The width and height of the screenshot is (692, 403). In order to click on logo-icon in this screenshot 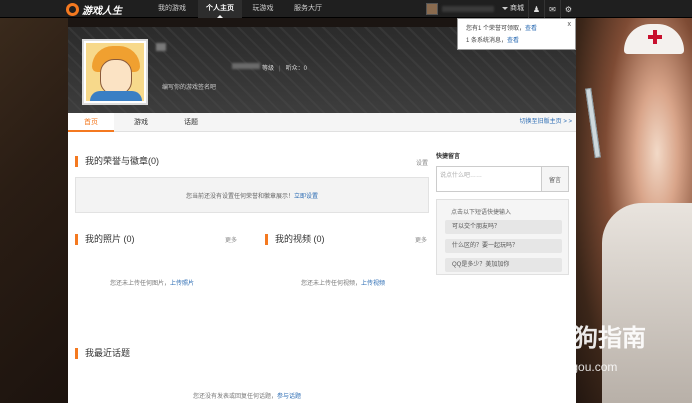, I will do `click(72, 9)`.